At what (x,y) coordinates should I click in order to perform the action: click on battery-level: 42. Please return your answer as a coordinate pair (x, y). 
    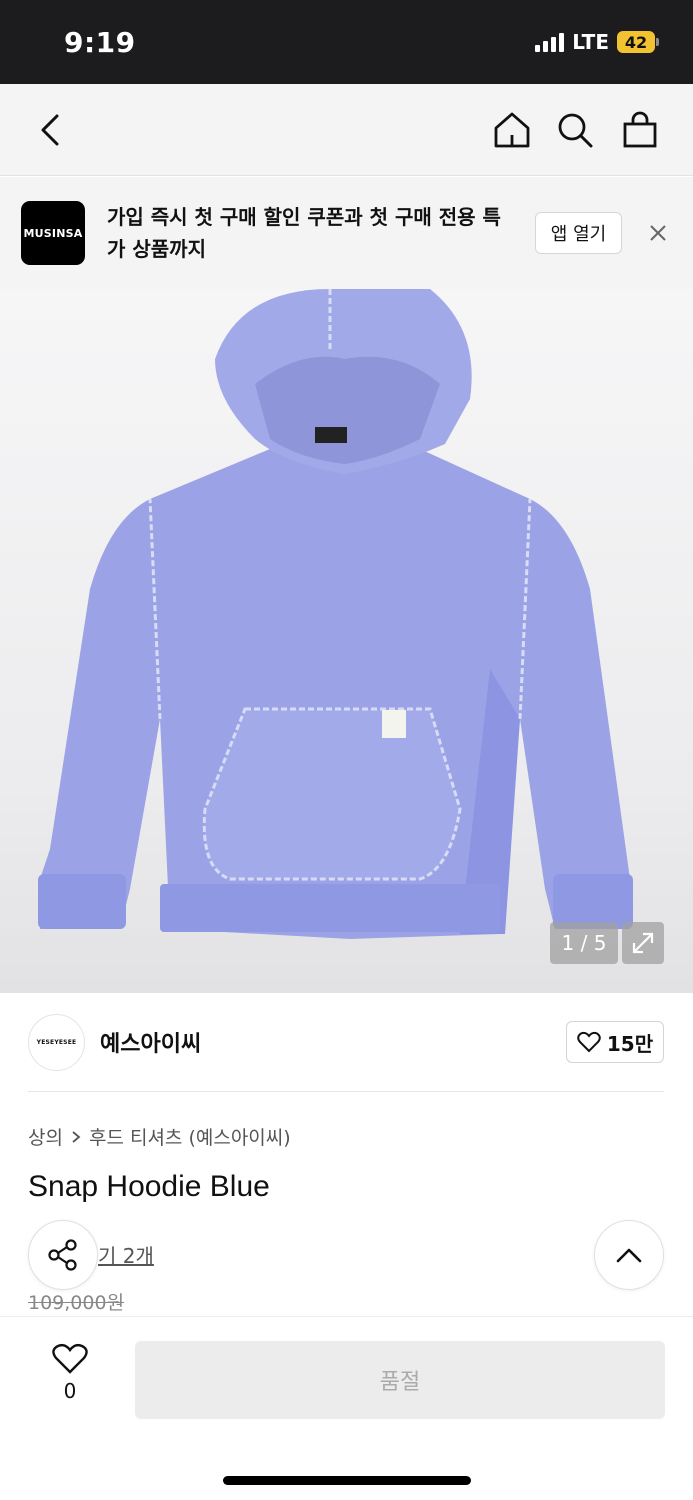
    Looking at the image, I should click on (636, 42).